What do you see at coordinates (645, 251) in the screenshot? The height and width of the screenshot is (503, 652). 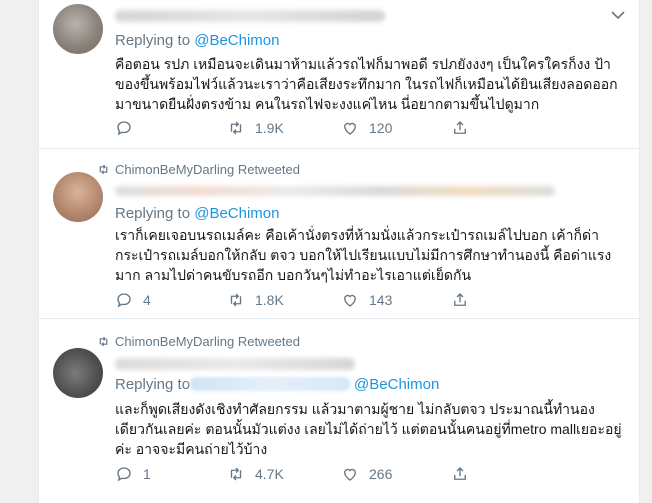 I see `window-right-margin` at bounding box center [645, 251].